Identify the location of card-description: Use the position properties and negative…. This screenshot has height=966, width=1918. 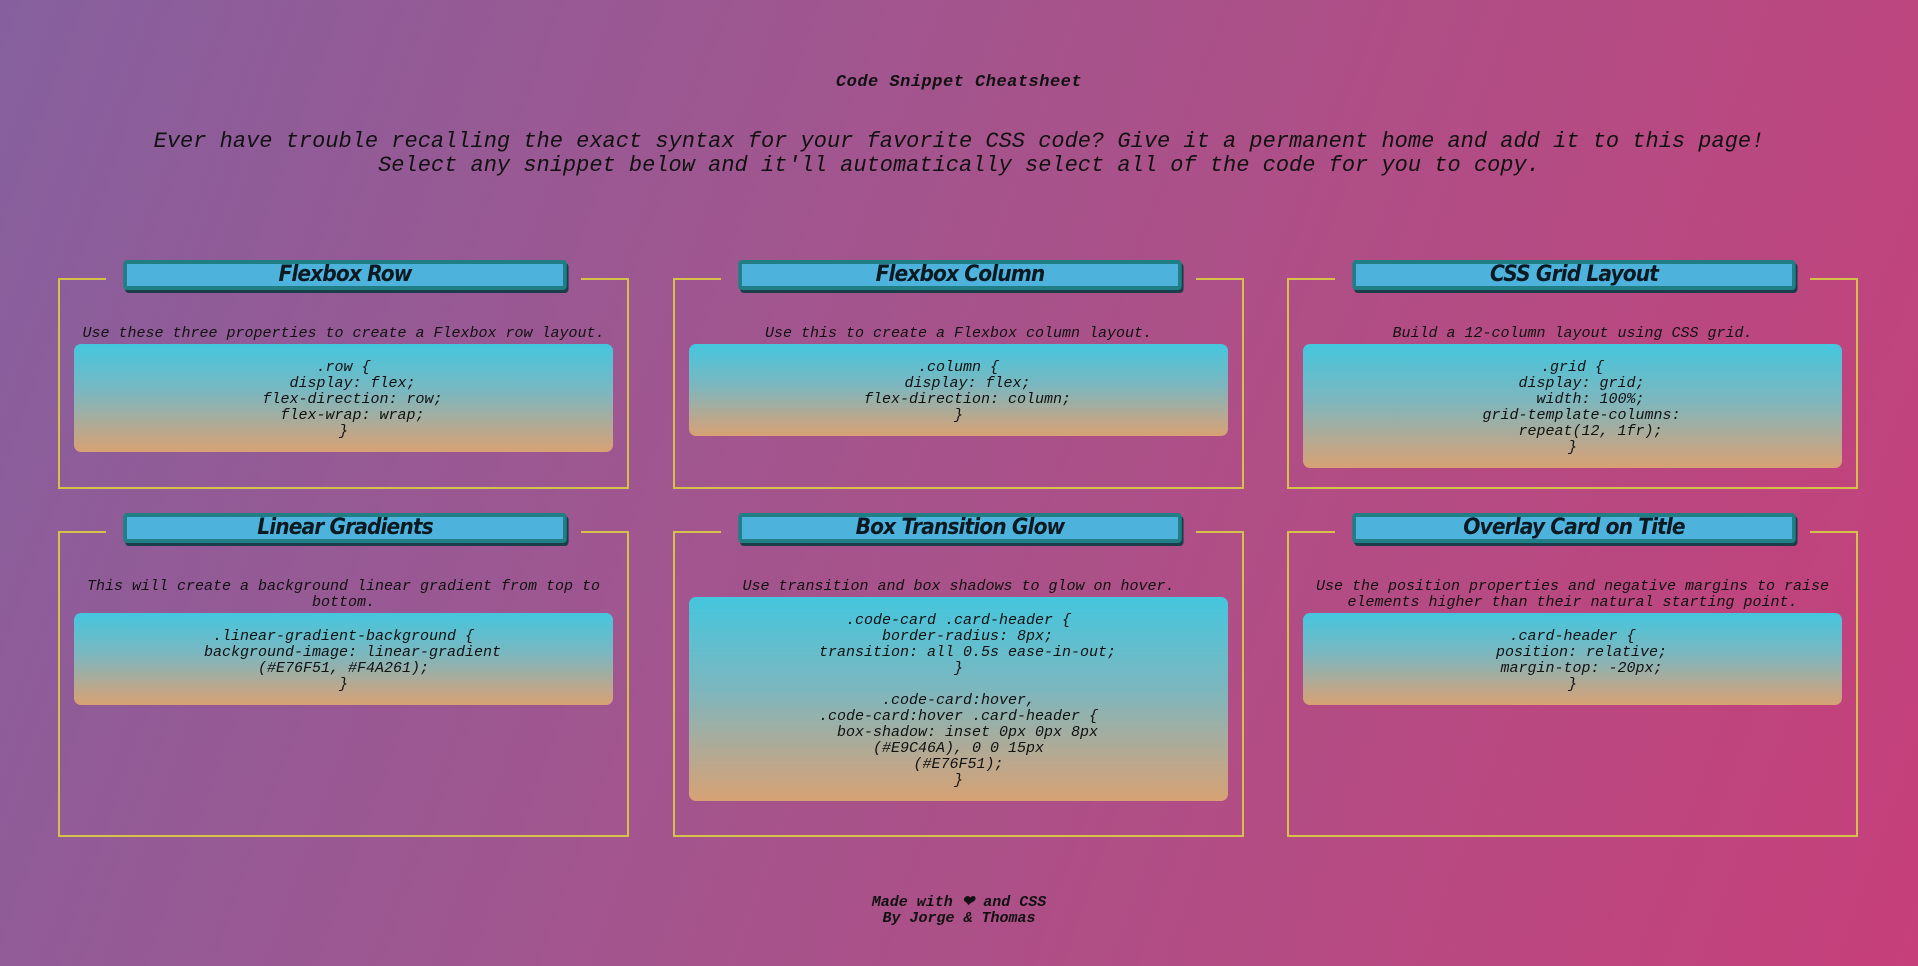
(1572, 594).